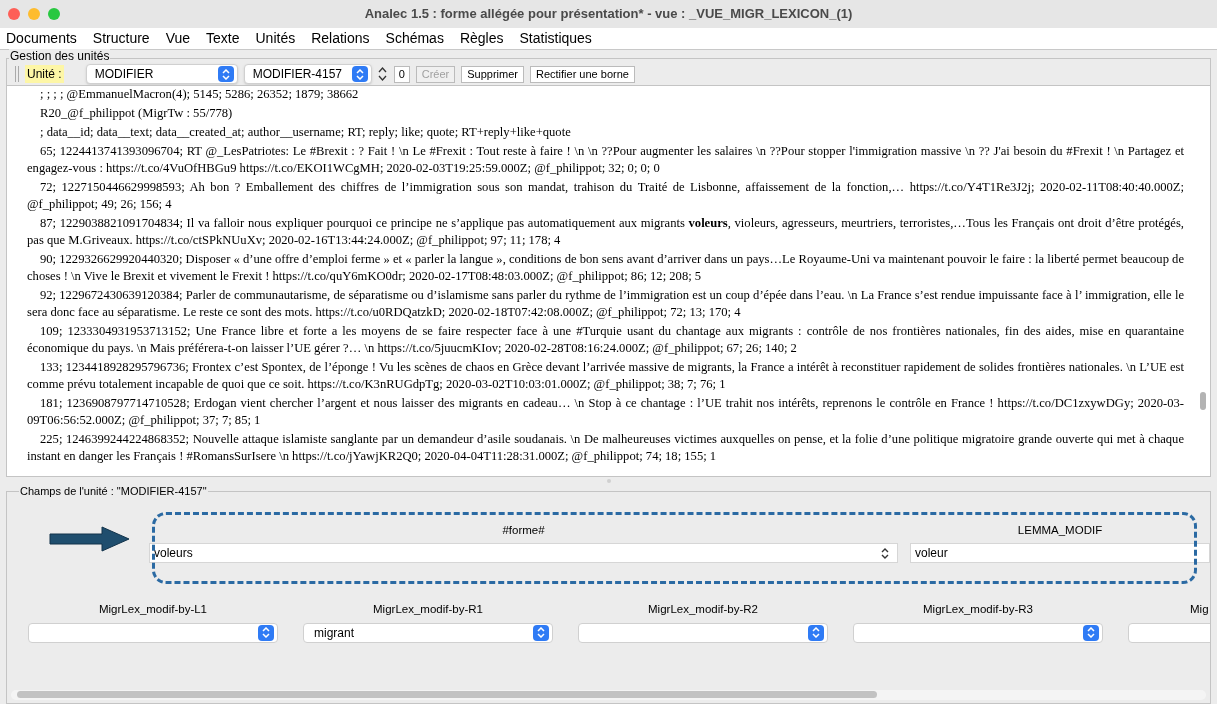 The width and height of the screenshot is (1217, 704). What do you see at coordinates (1060, 530) in the screenshot?
I see `field-label: LEMMA_MODIF` at bounding box center [1060, 530].